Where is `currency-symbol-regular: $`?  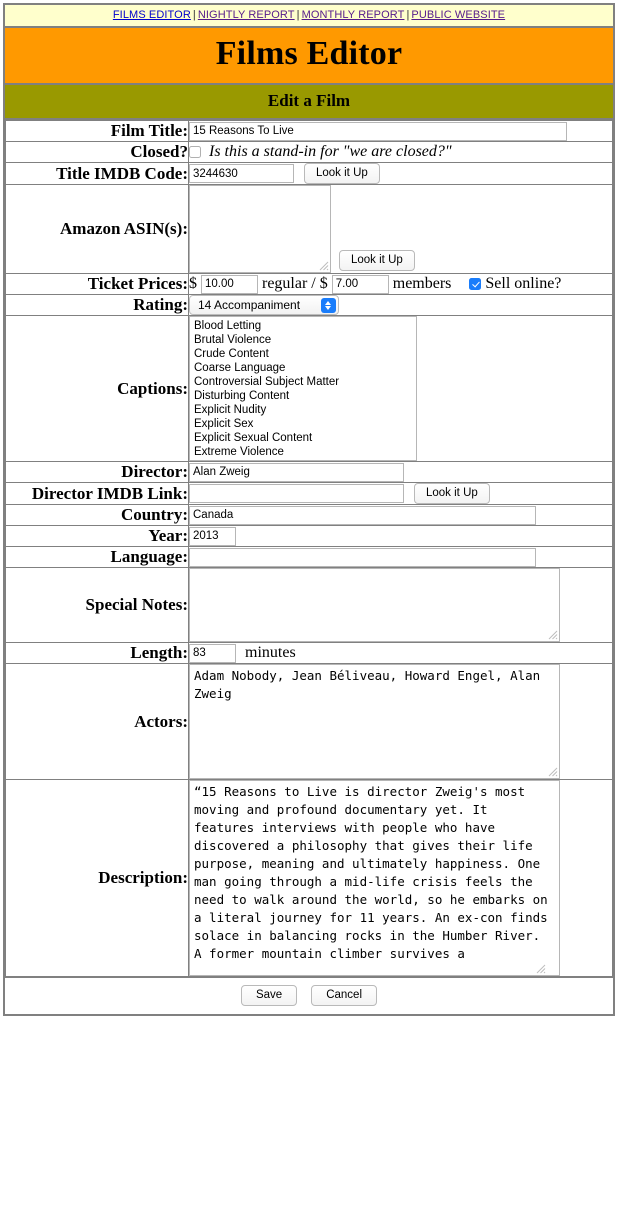 currency-symbol-regular: $ is located at coordinates (193, 283).